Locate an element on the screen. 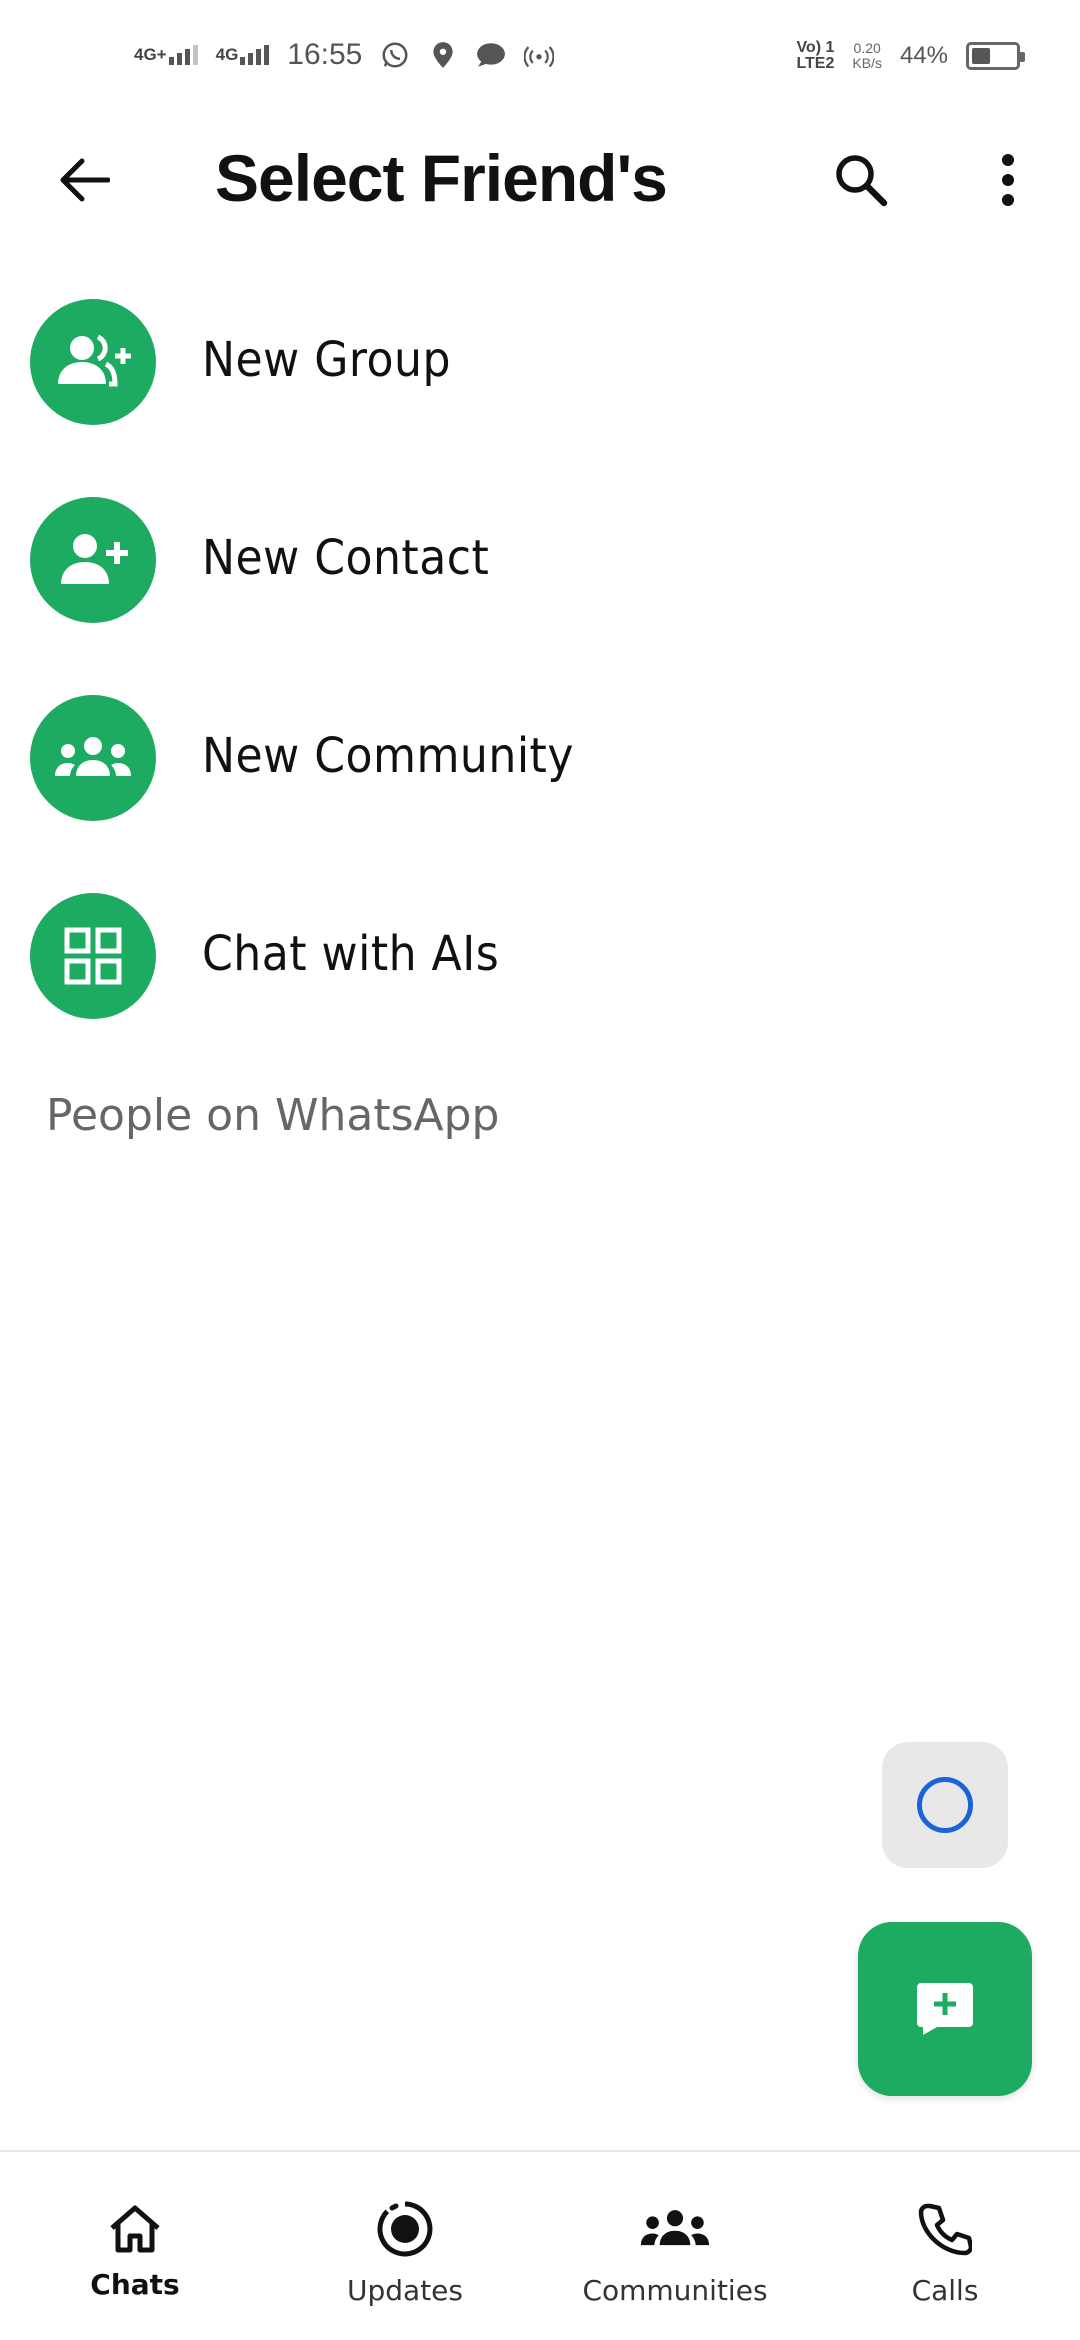 The image size is (1080, 2340). search-icon is located at coordinates (862, 181).